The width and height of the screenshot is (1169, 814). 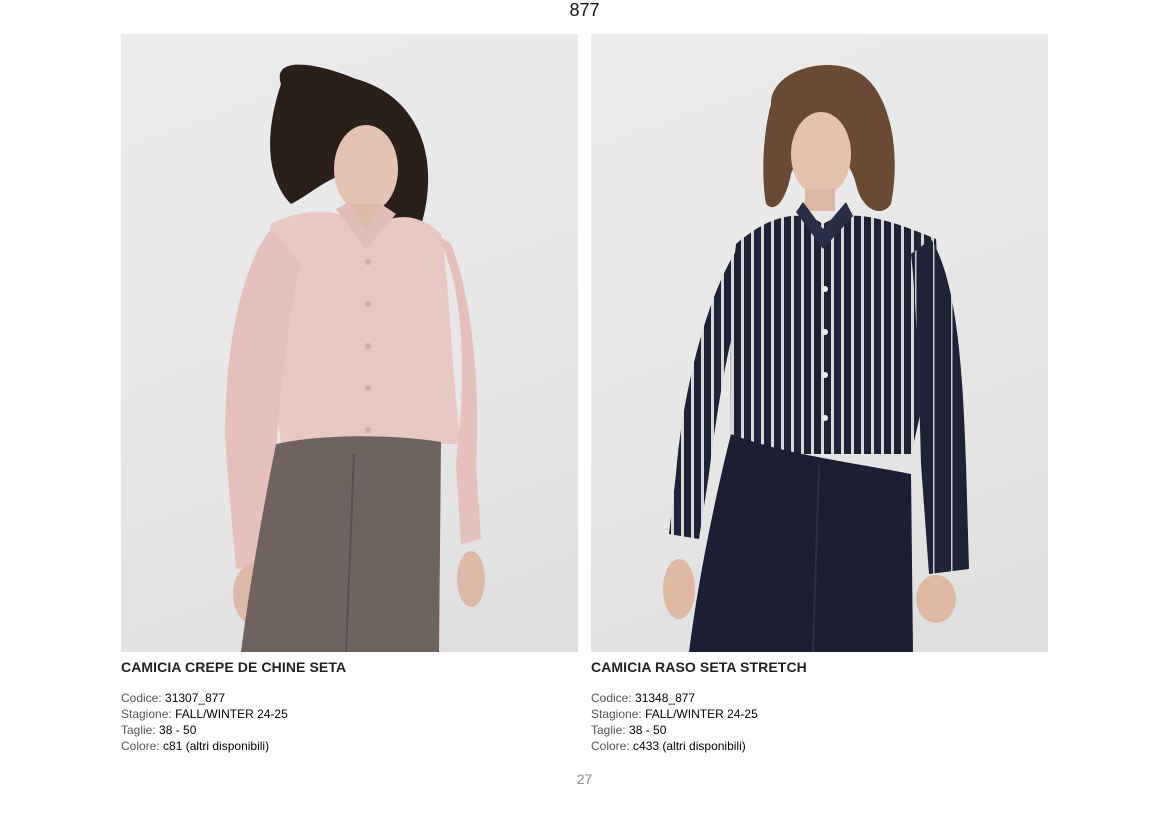 I want to click on spec-color: Colore: c81 (altri disponibili), so click(x=349, y=746).